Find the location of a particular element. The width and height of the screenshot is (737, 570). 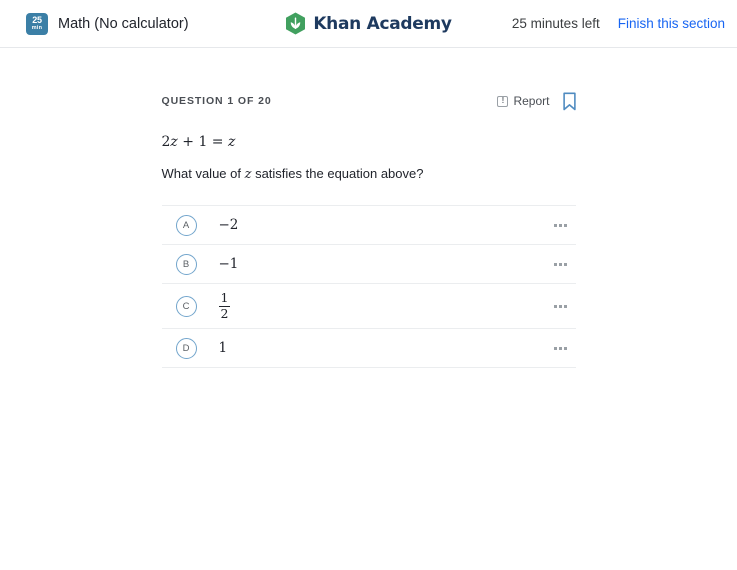

question-counter: QUESTION 1 OF 20 is located at coordinates (216, 101).